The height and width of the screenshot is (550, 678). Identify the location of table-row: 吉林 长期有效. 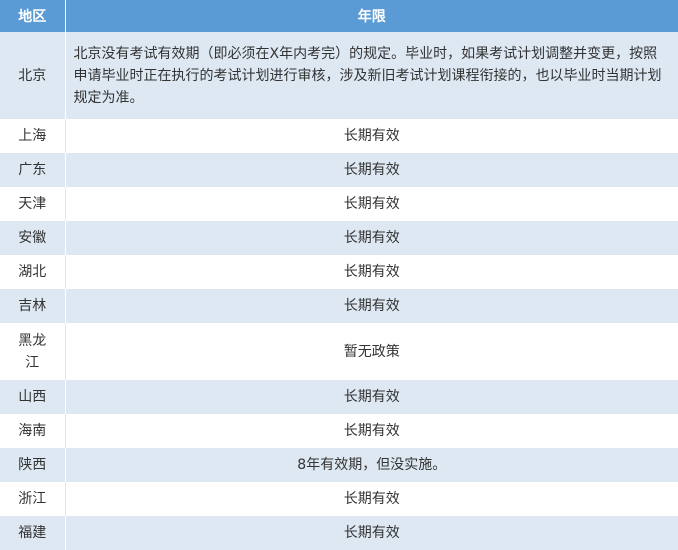
(339, 306).